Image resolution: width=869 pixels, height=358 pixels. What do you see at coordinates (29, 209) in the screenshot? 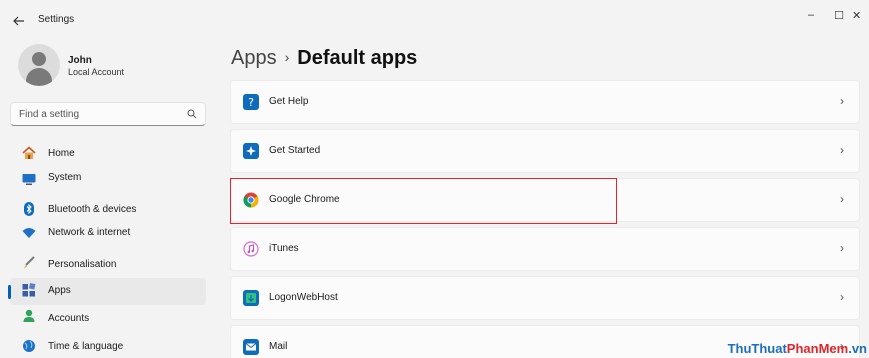
I see `bluetooth-icon` at bounding box center [29, 209].